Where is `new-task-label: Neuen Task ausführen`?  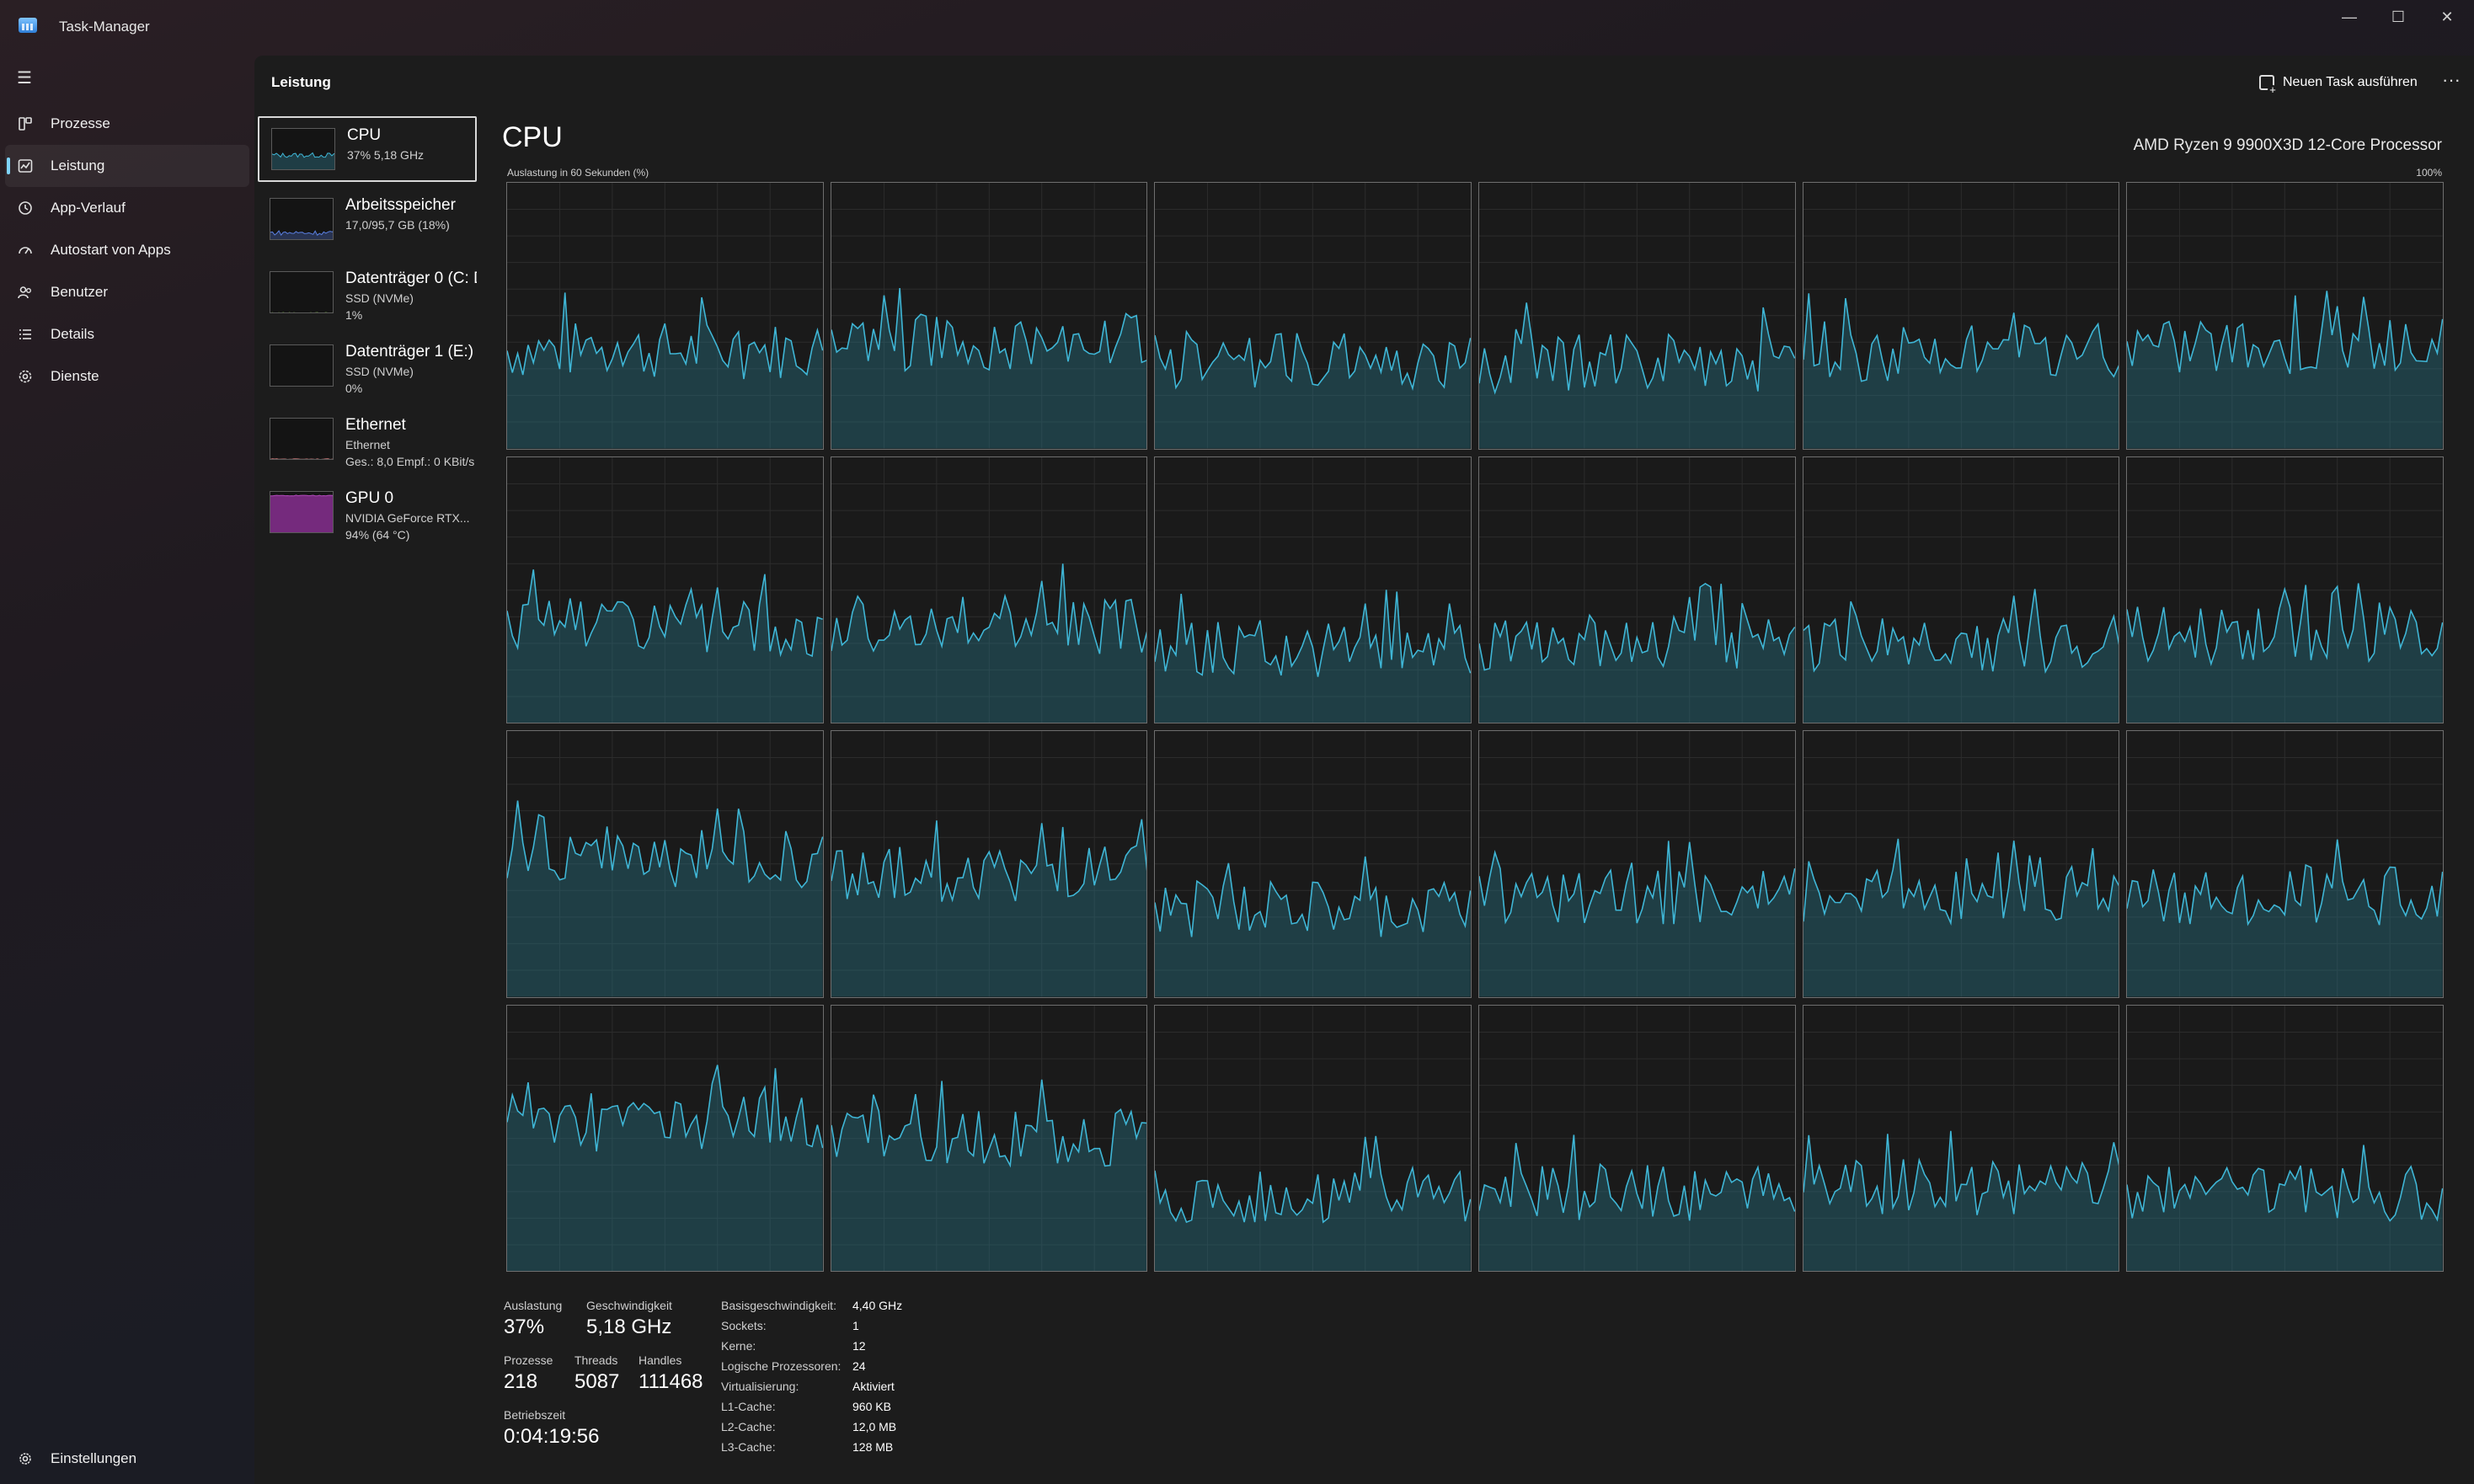 new-task-label: Neuen Task ausführen is located at coordinates (2350, 82).